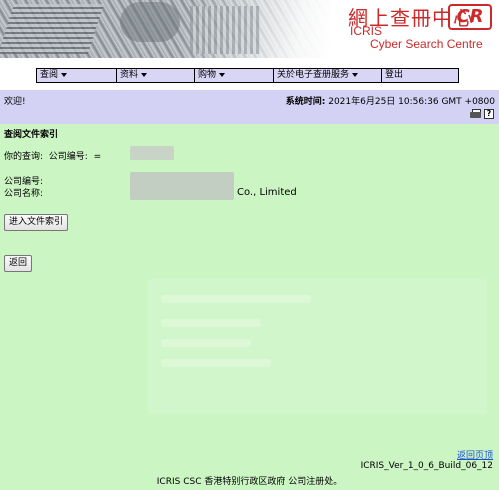 The width and height of the screenshot is (499, 490). Describe the element at coordinates (411, 102) in the screenshot. I see `system-time-value: 2021年6月25日 10:56:36 GMT +0800` at that location.